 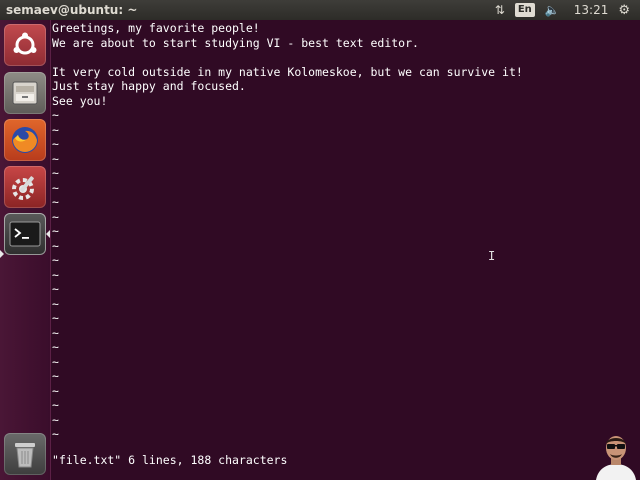 I want to click on trash-icon, so click(x=25, y=455).